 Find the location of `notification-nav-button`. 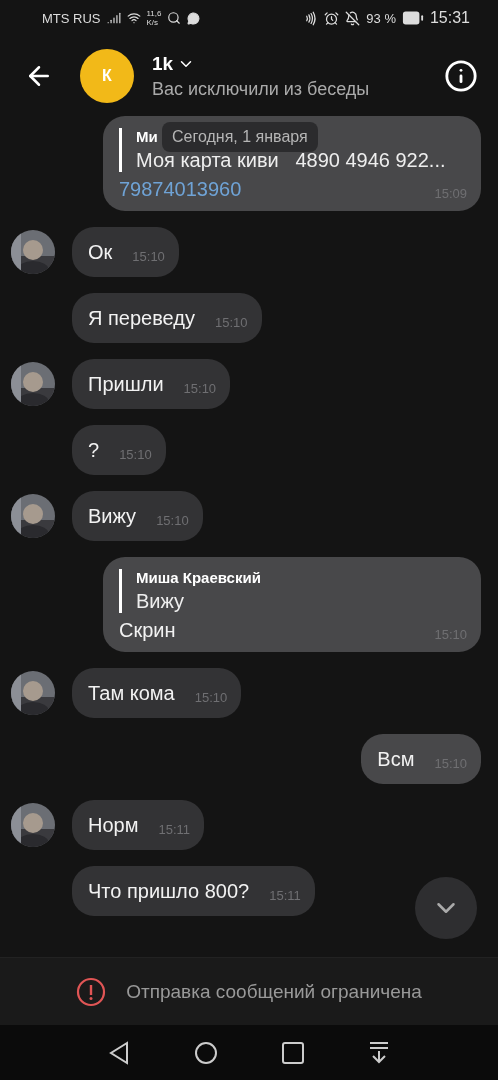

notification-nav-button is located at coordinates (379, 1052).